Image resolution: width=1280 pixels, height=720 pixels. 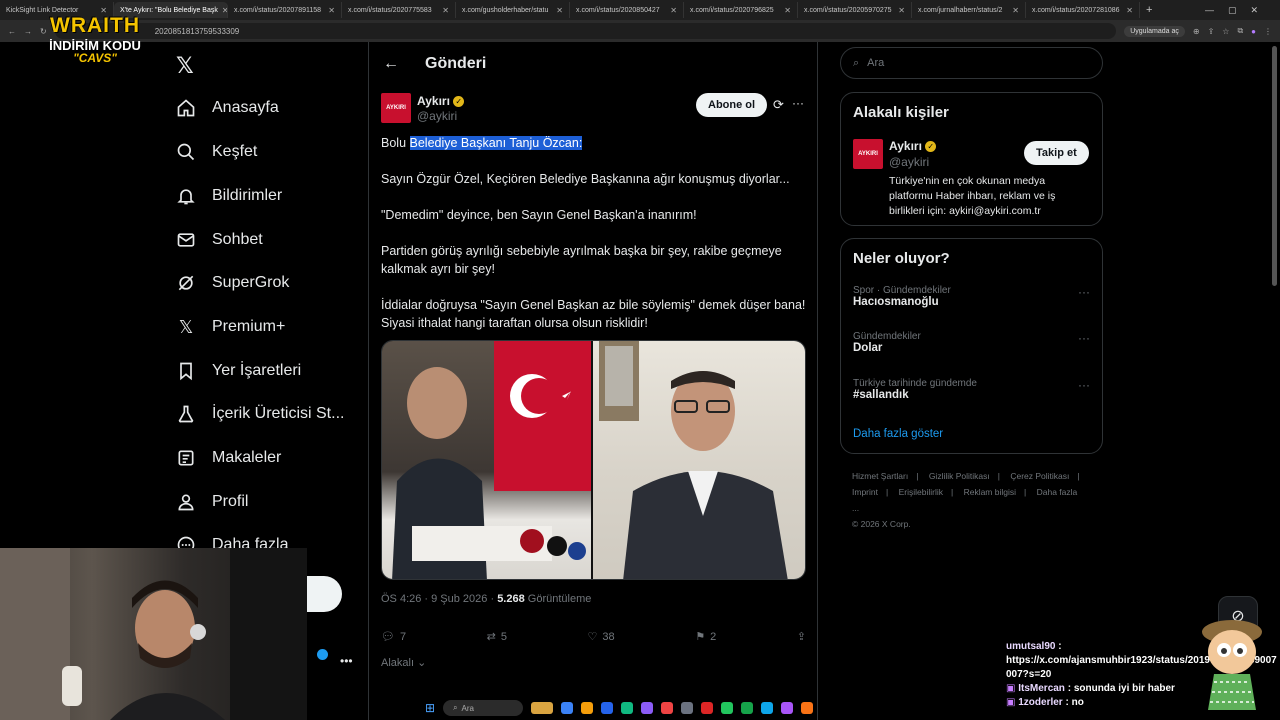 I want to click on footer-link: Imprint, so click(x=865, y=492).